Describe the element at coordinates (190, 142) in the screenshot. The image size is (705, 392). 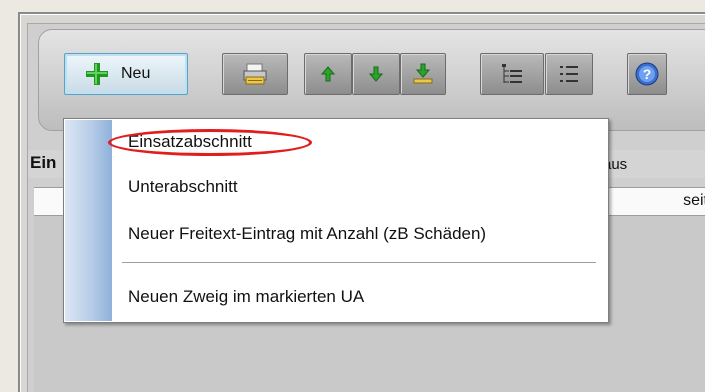
I see `menu-item-einsatzabschnitt: Einsatzabschnitt` at that location.